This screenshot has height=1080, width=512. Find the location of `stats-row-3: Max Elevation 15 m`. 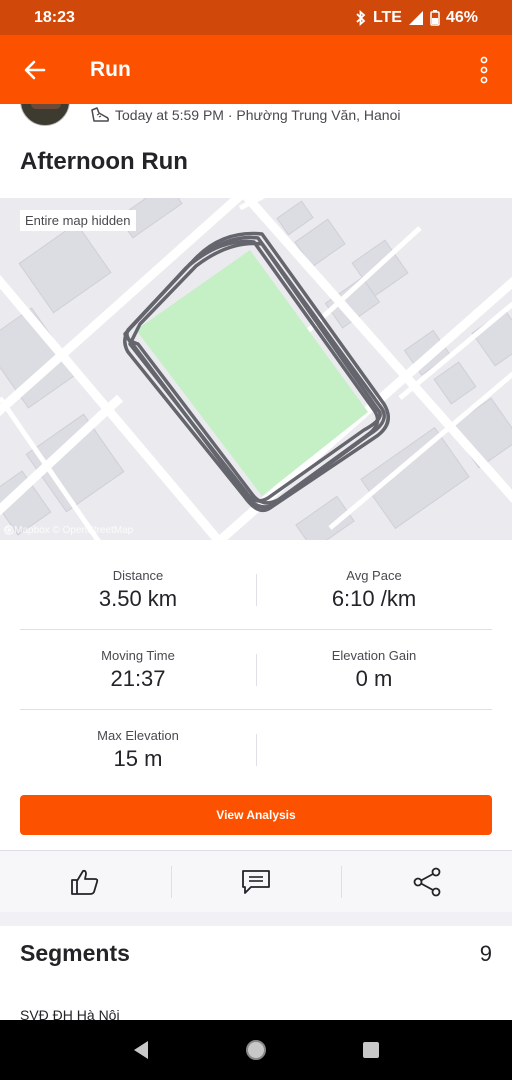

stats-row-3: Max Elevation 15 m is located at coordinates (256, 750).